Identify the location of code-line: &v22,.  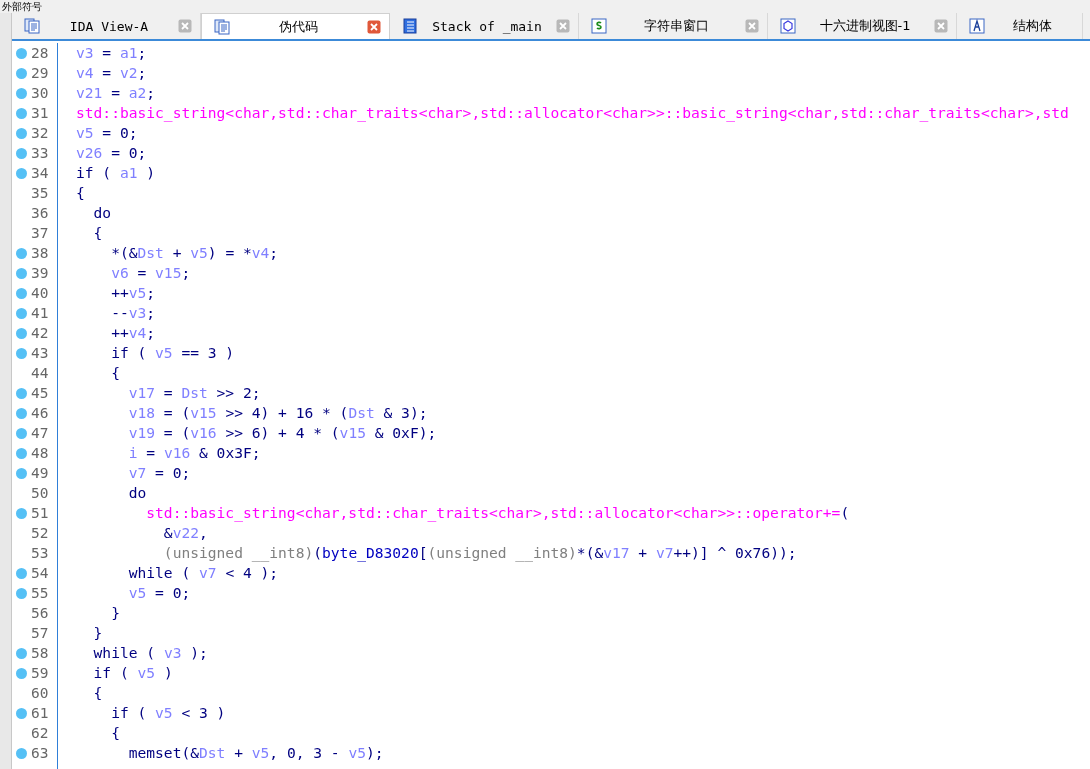
(185, 533).